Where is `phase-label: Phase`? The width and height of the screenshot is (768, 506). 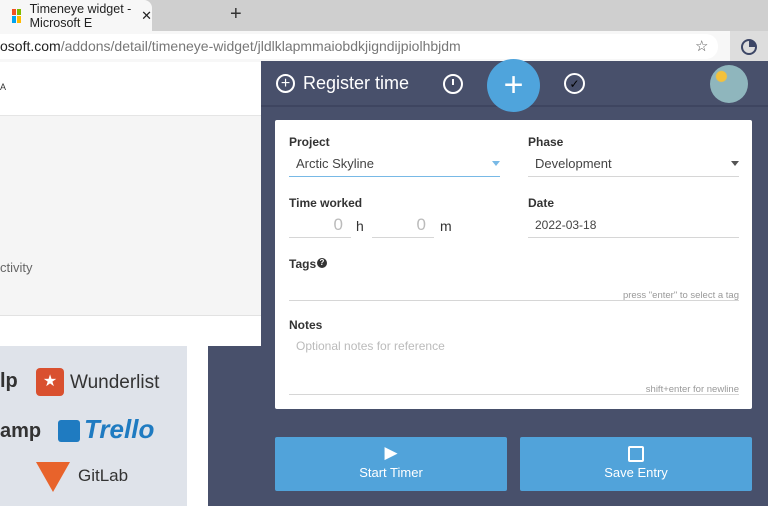 phase-label: Phase is located at coordinates (546, 142).